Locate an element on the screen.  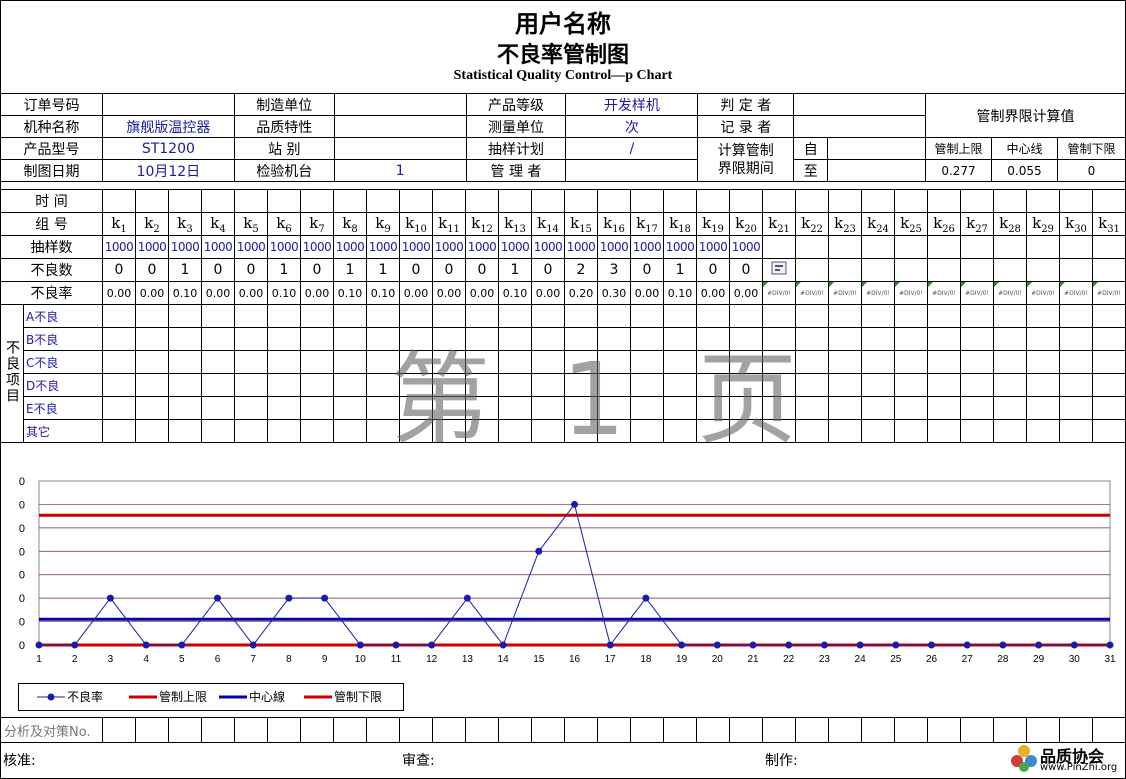
grade-field: 开发样机 is located at coordinates (632, 104).